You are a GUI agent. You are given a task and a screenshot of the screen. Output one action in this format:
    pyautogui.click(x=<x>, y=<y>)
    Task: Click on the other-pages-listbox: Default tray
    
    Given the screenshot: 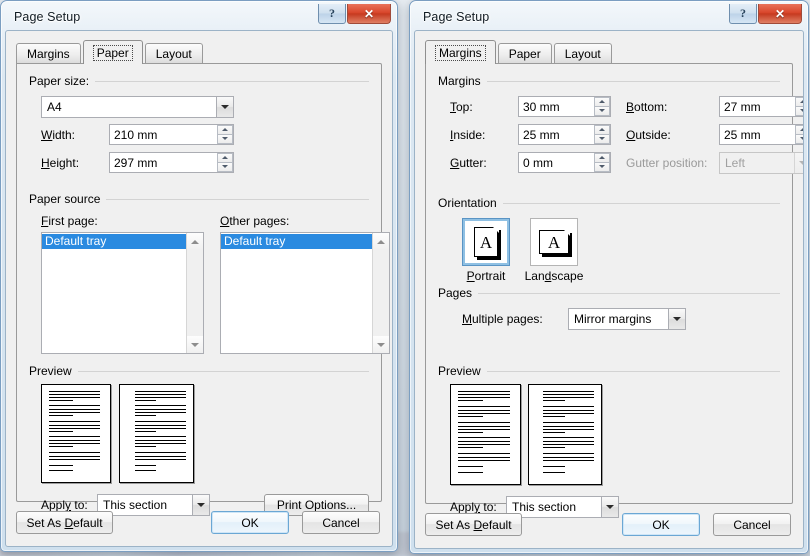 What is the action you would take?
    pyautogui.click(x=305, y=293)
    